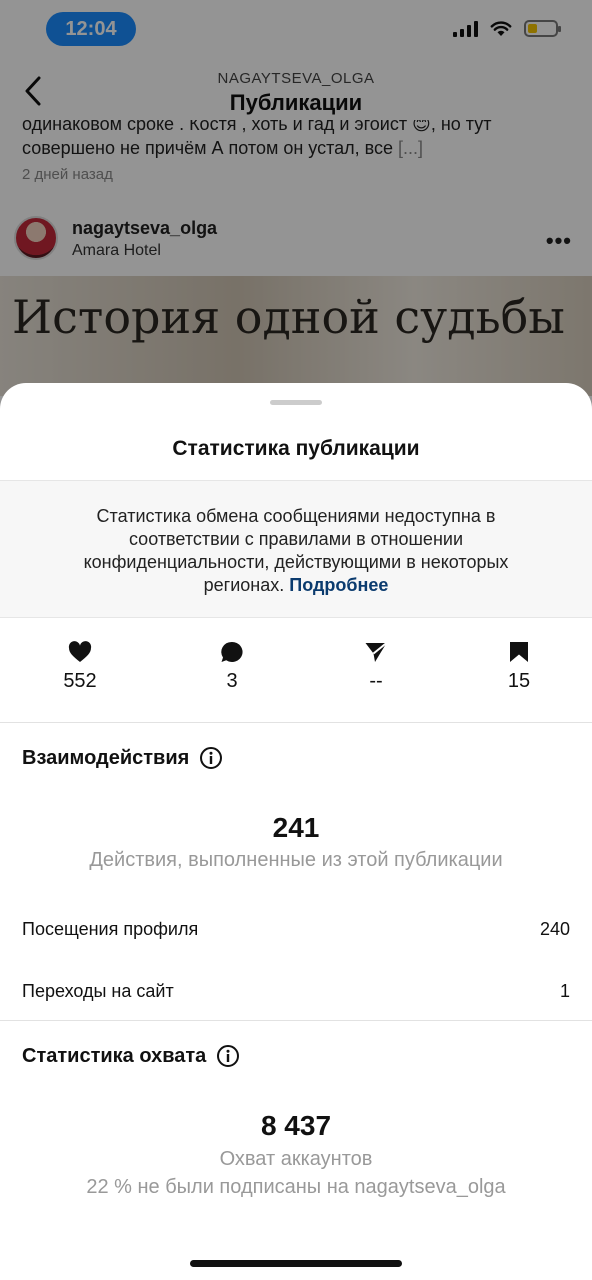 The width and height of the screenshot is (592, 1280). What do you see at coordinates (338, 585) in the screenshot?
I see `learn-more-link: Подробнее` at bounding box center [338, 585].